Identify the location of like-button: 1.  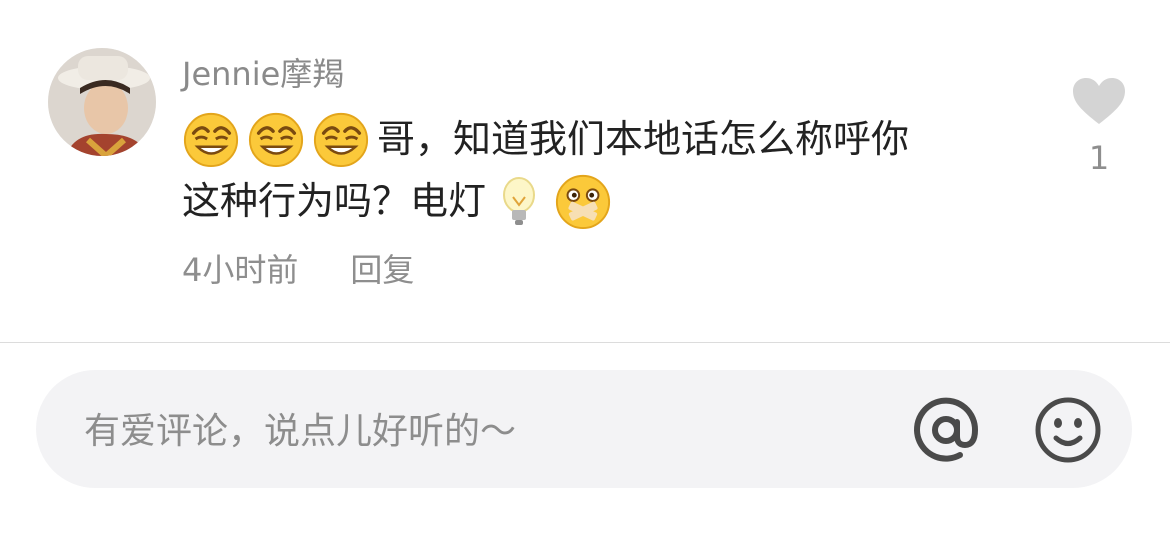
(1099, 127).